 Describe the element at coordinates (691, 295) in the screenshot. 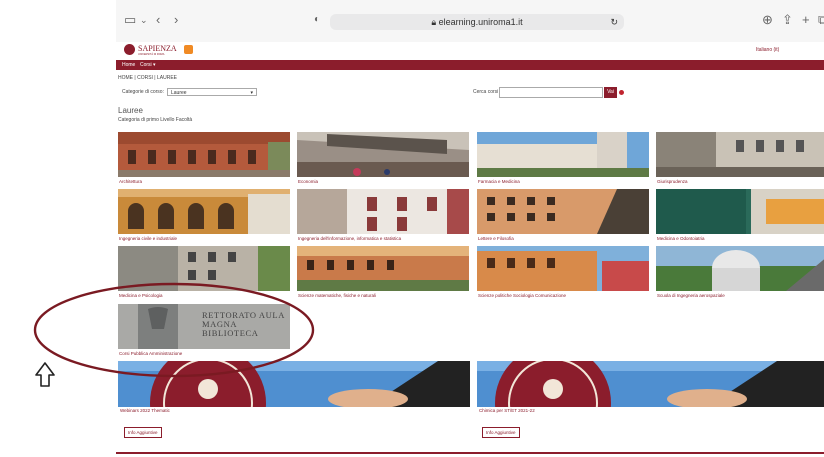

I see `category-label: Scuola di Ingegneria aerospaziale` at that location.